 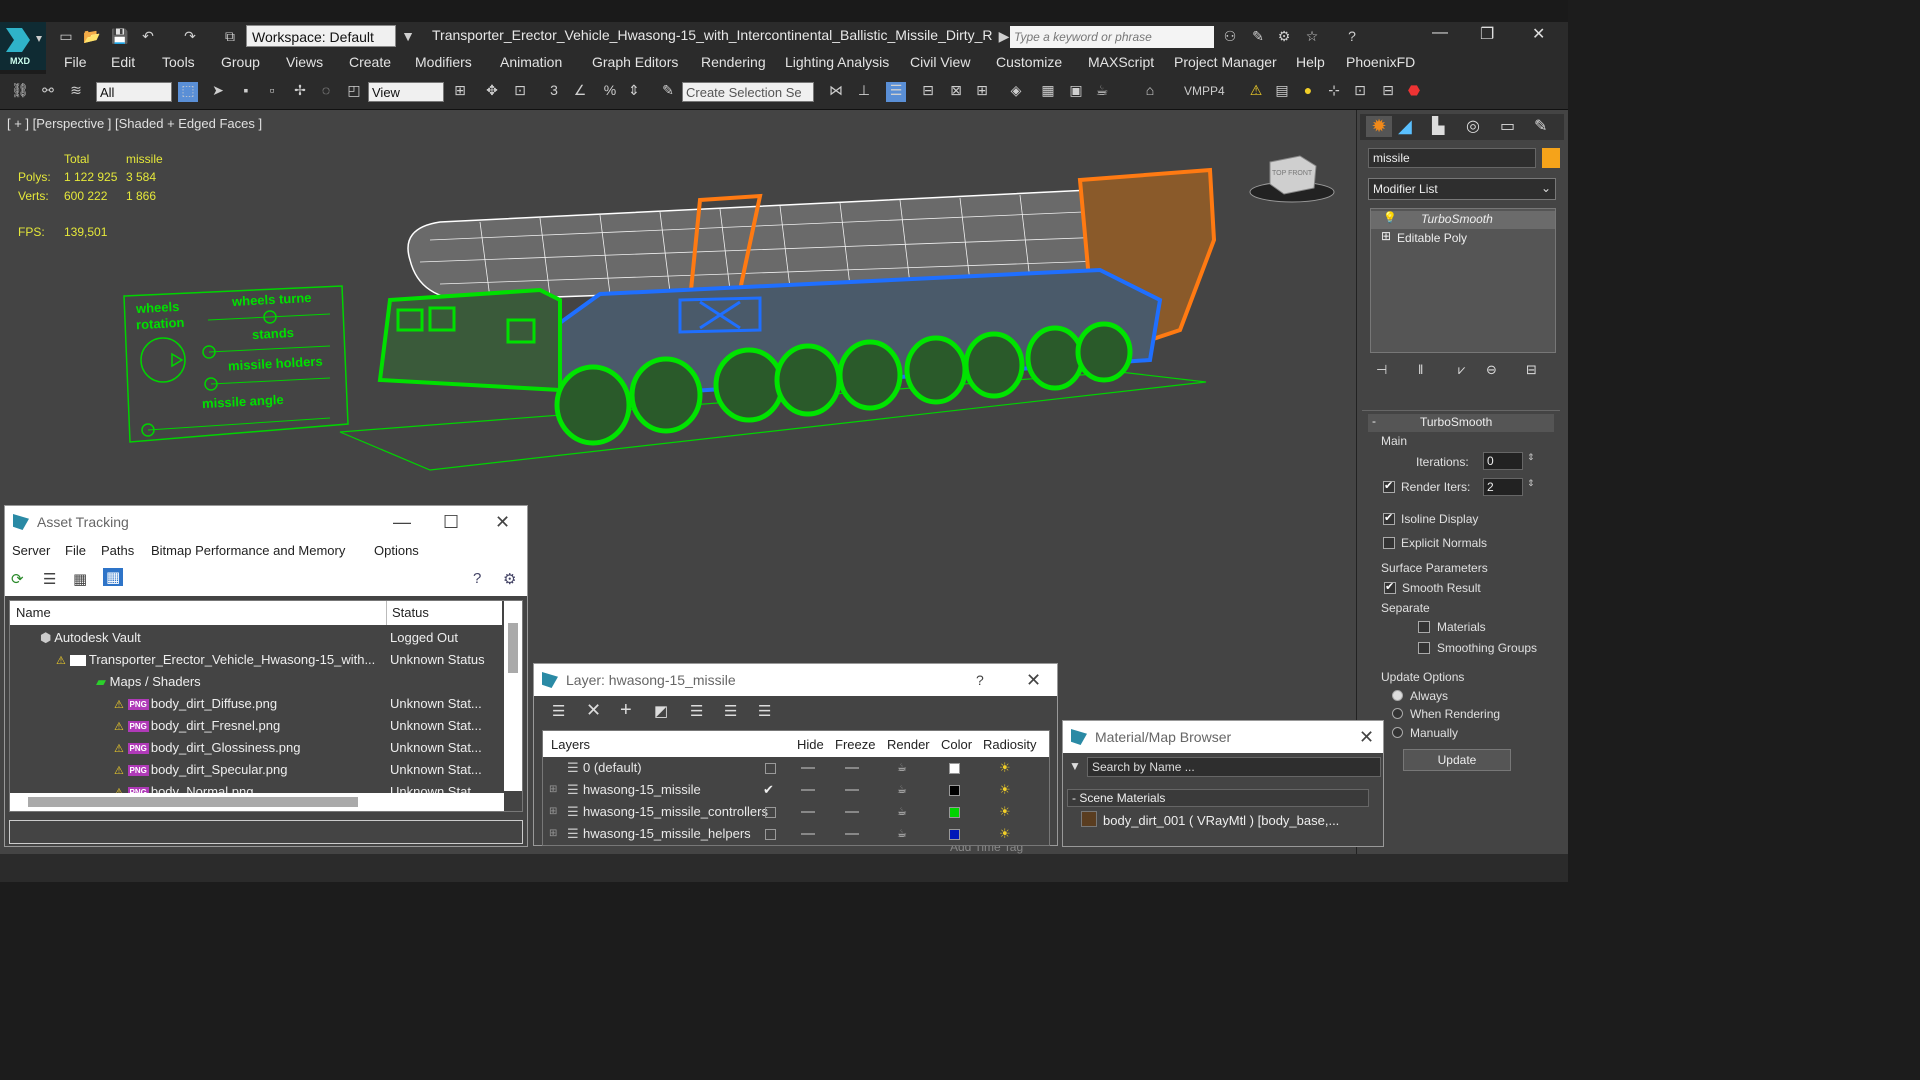 I want to click on menu-views: Views, so click(x=304, y=62).